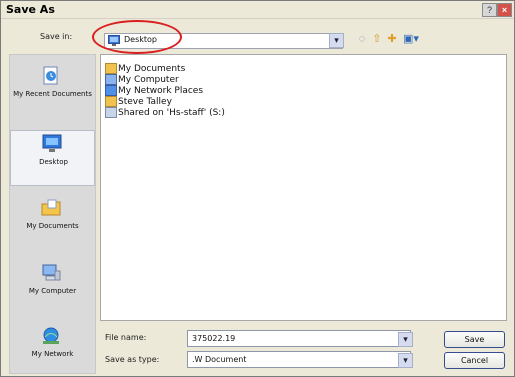  I want to click on save-as-type-label: Save as type:, so click(132, 359).